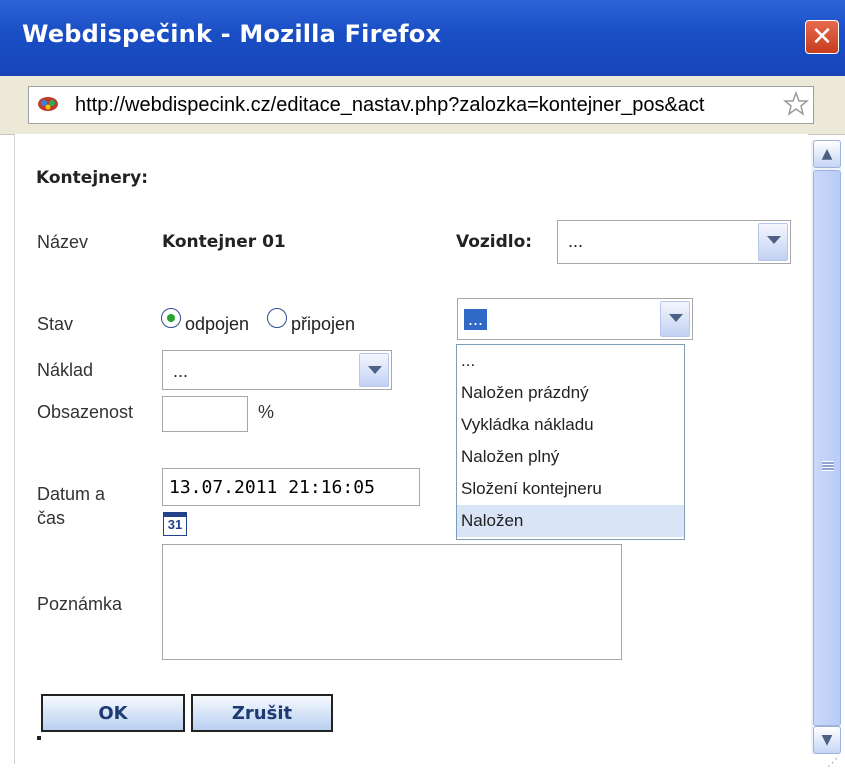 The width and height of the screenshot is (845, 776). I want to click on zrusit-button: Zrušit, so click(262, 713).